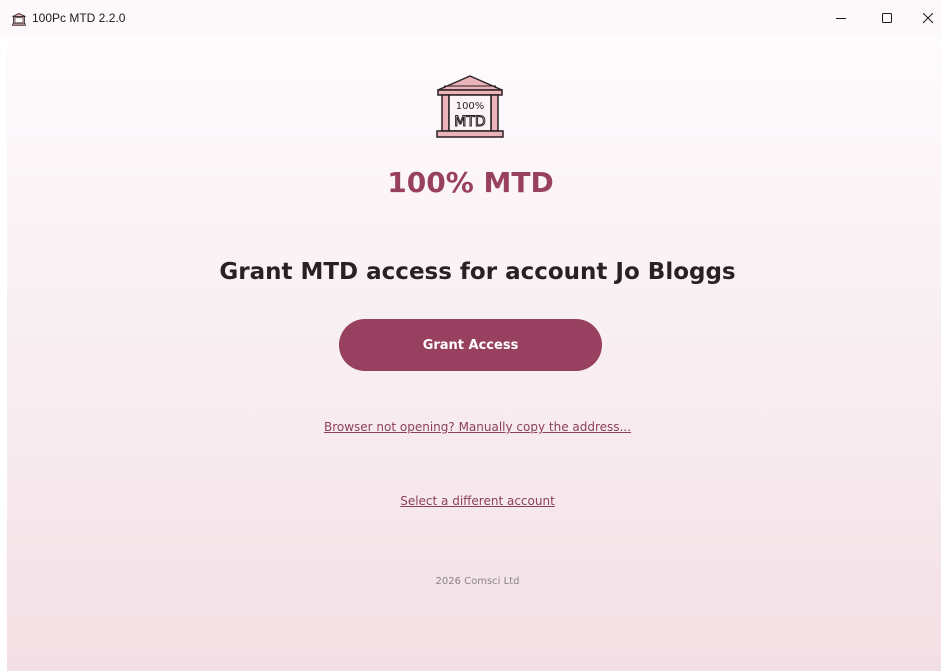 The width and height of the screenshot is (941, 671). Describe the element at coordinates (477, 501) in the screenshot. I see `select-different-account-link: Select a different account` at that location.